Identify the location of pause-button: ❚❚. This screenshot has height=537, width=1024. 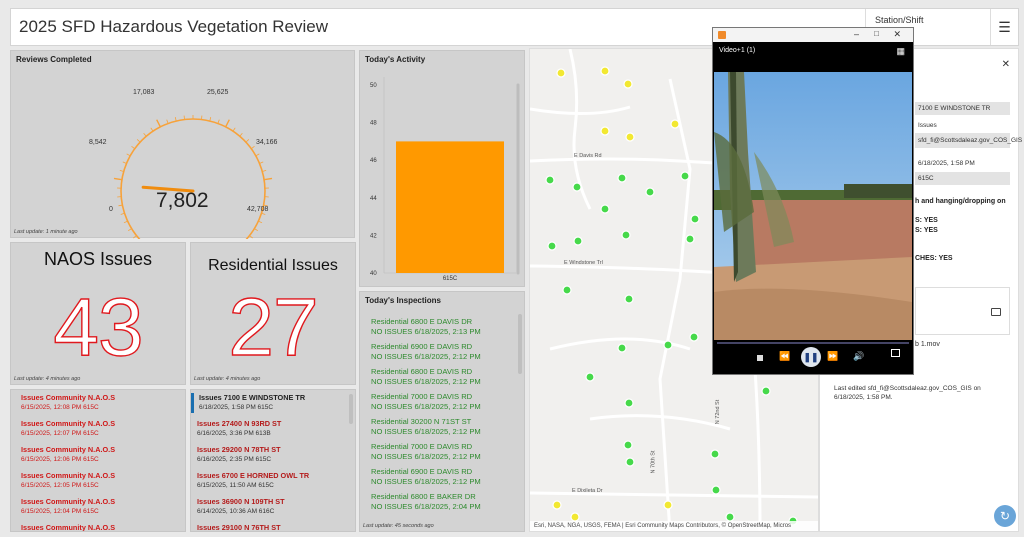
(811, 357).